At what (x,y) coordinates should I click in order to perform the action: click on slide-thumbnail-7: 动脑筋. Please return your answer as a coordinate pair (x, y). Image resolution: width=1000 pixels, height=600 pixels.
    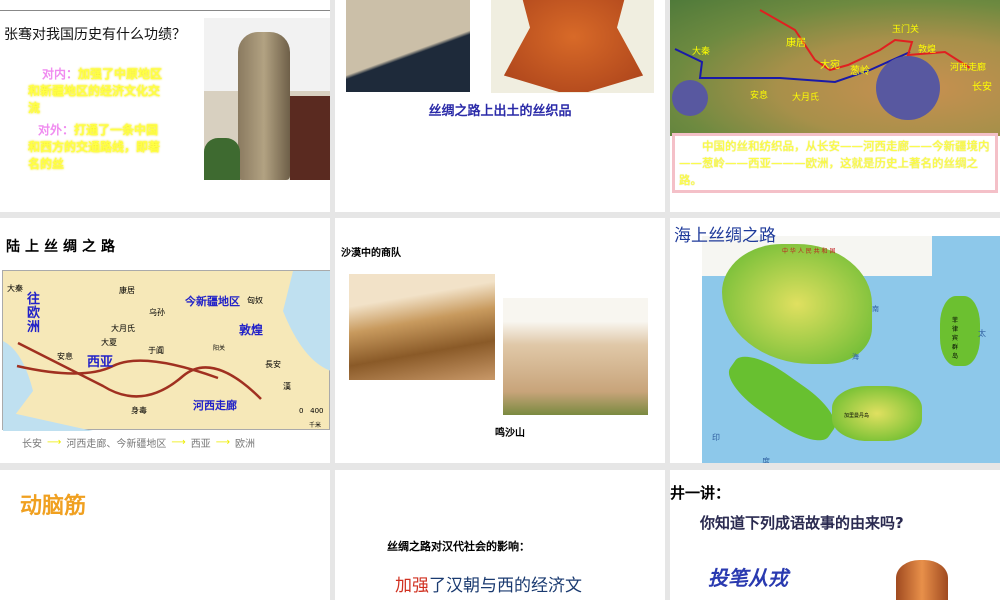
    Looking at the image, I should click on (165, 535).